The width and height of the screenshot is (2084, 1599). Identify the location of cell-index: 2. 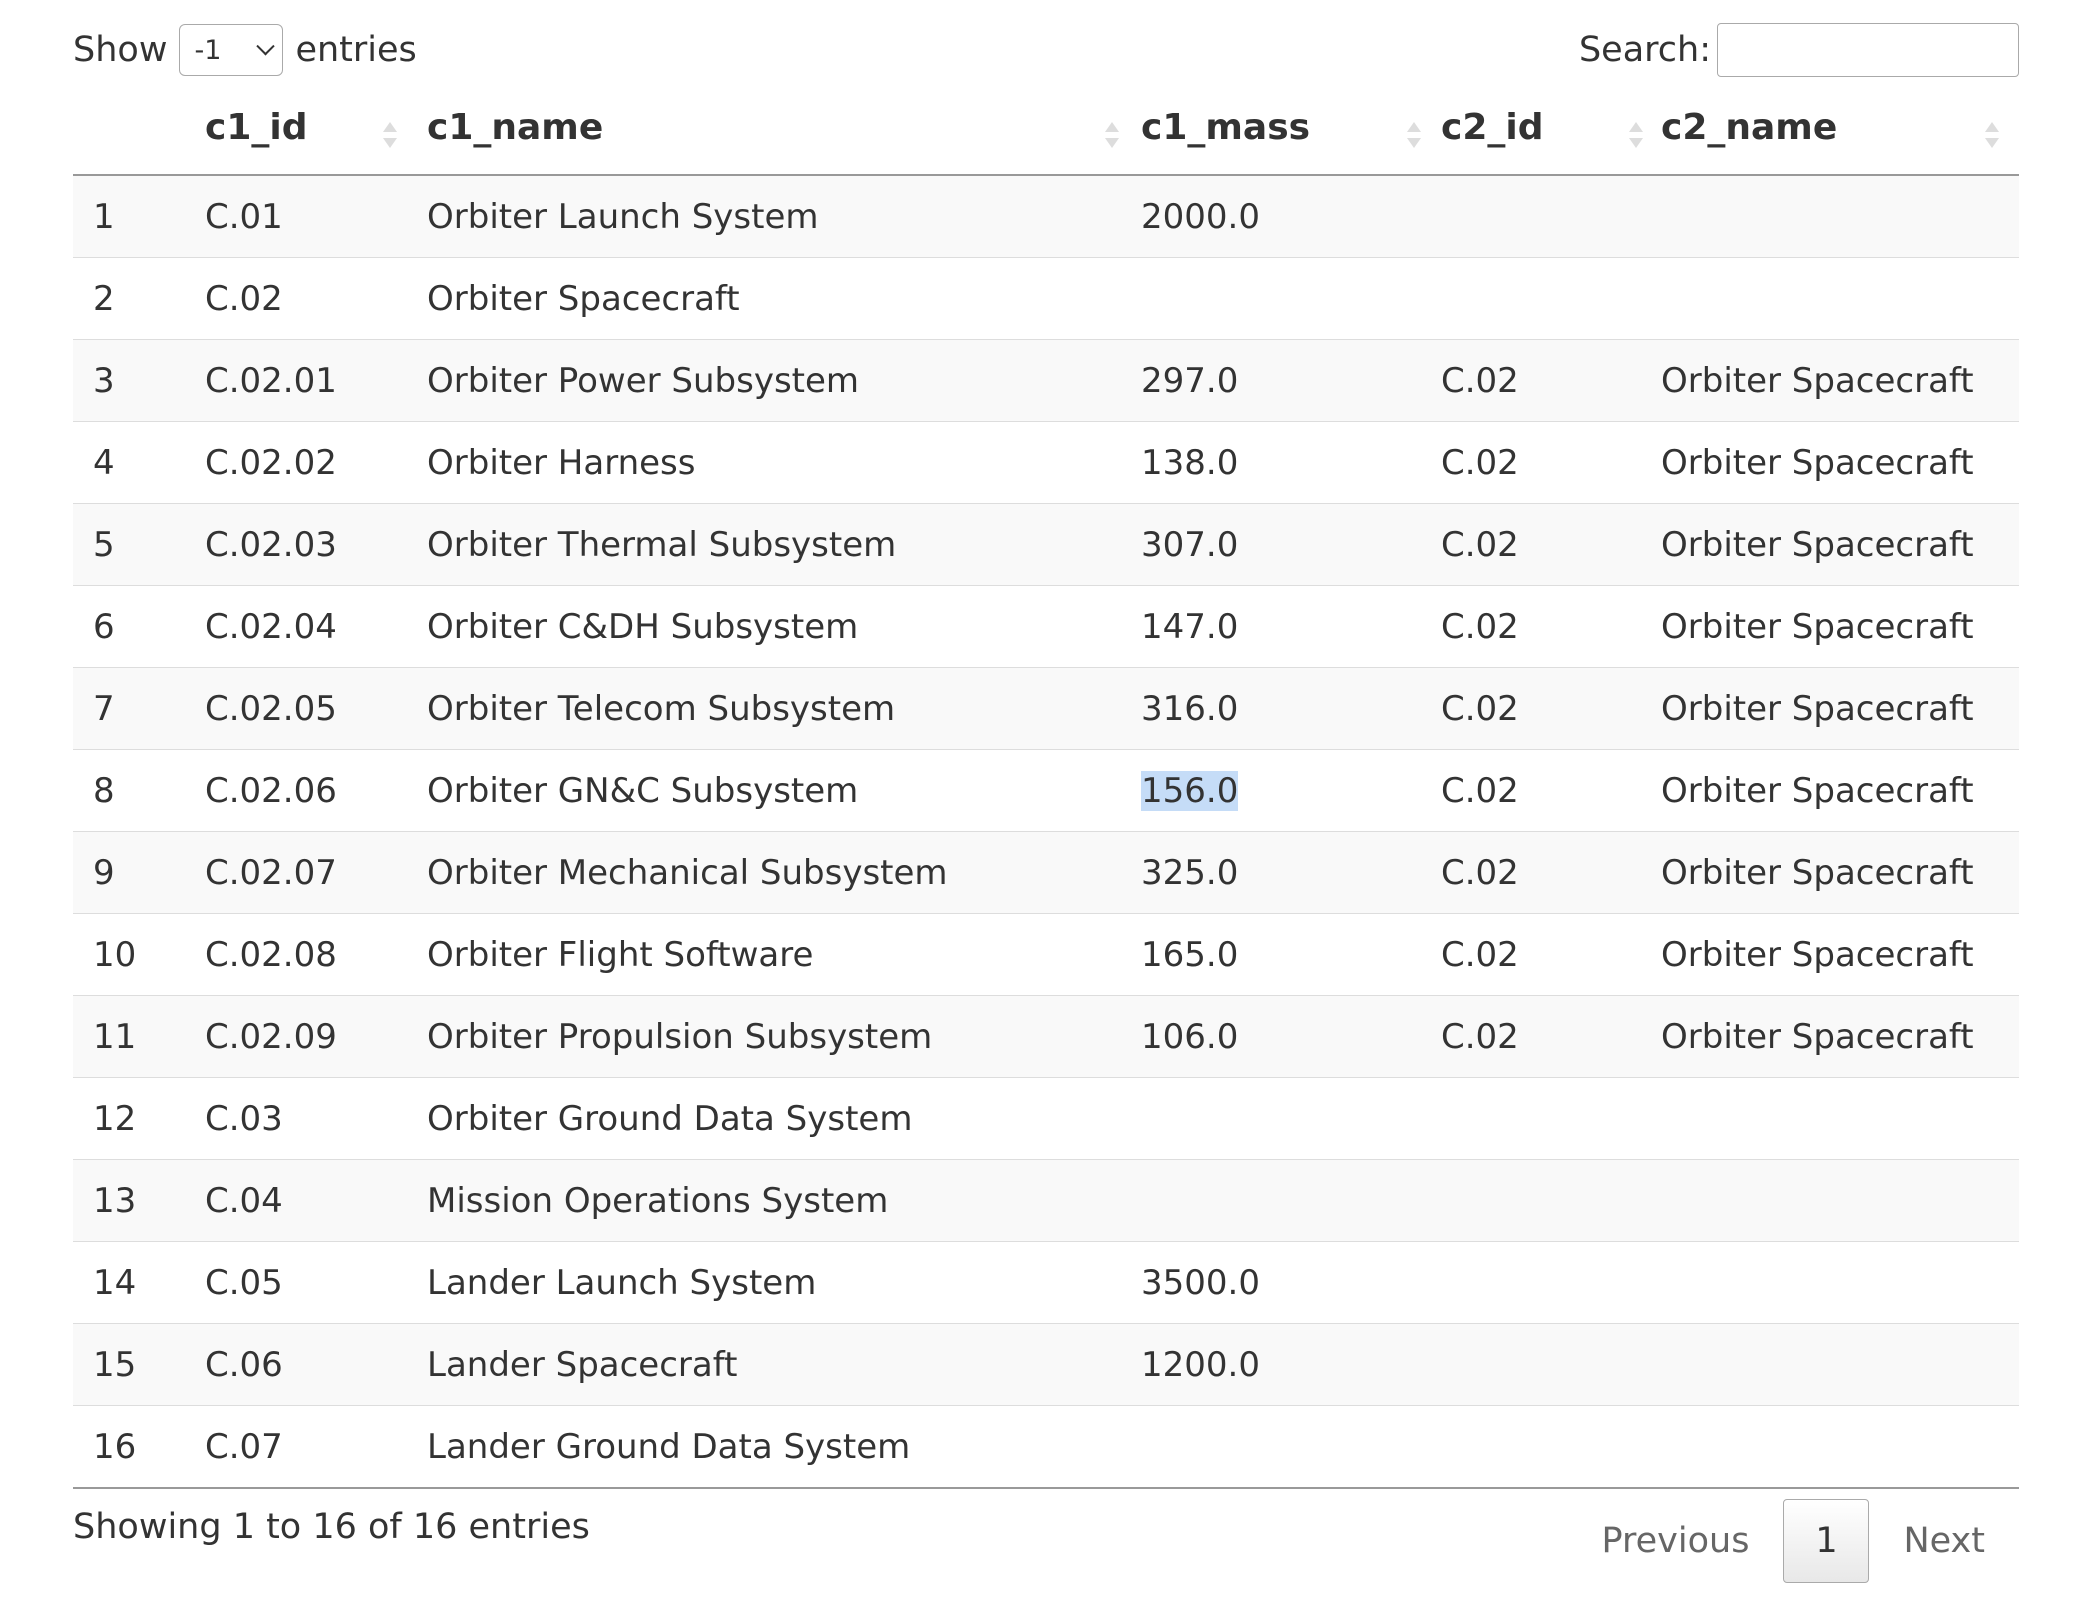
(139, 298).